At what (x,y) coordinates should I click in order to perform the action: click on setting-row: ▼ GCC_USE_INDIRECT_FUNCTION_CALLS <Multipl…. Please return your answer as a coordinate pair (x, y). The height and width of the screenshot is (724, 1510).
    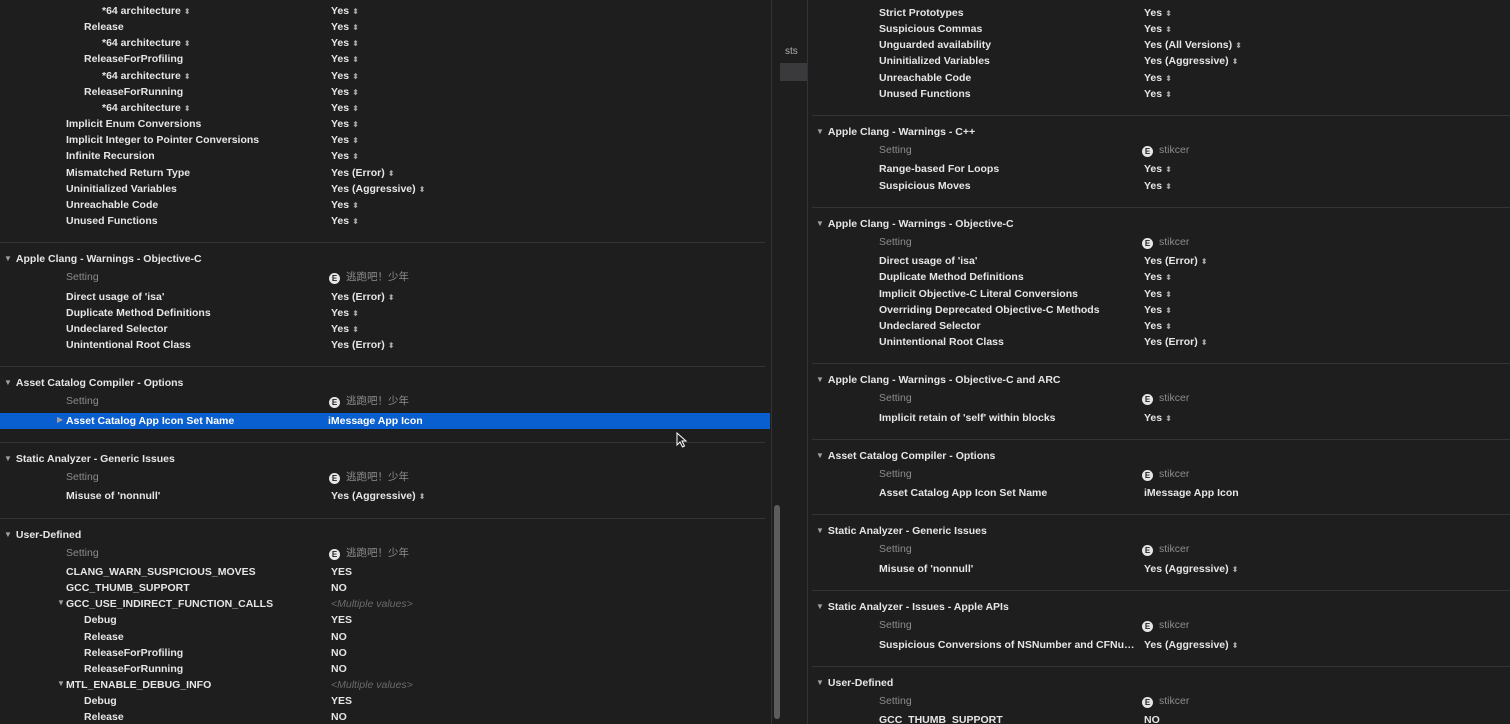
    Looking at the image, I should click on (379, 604).